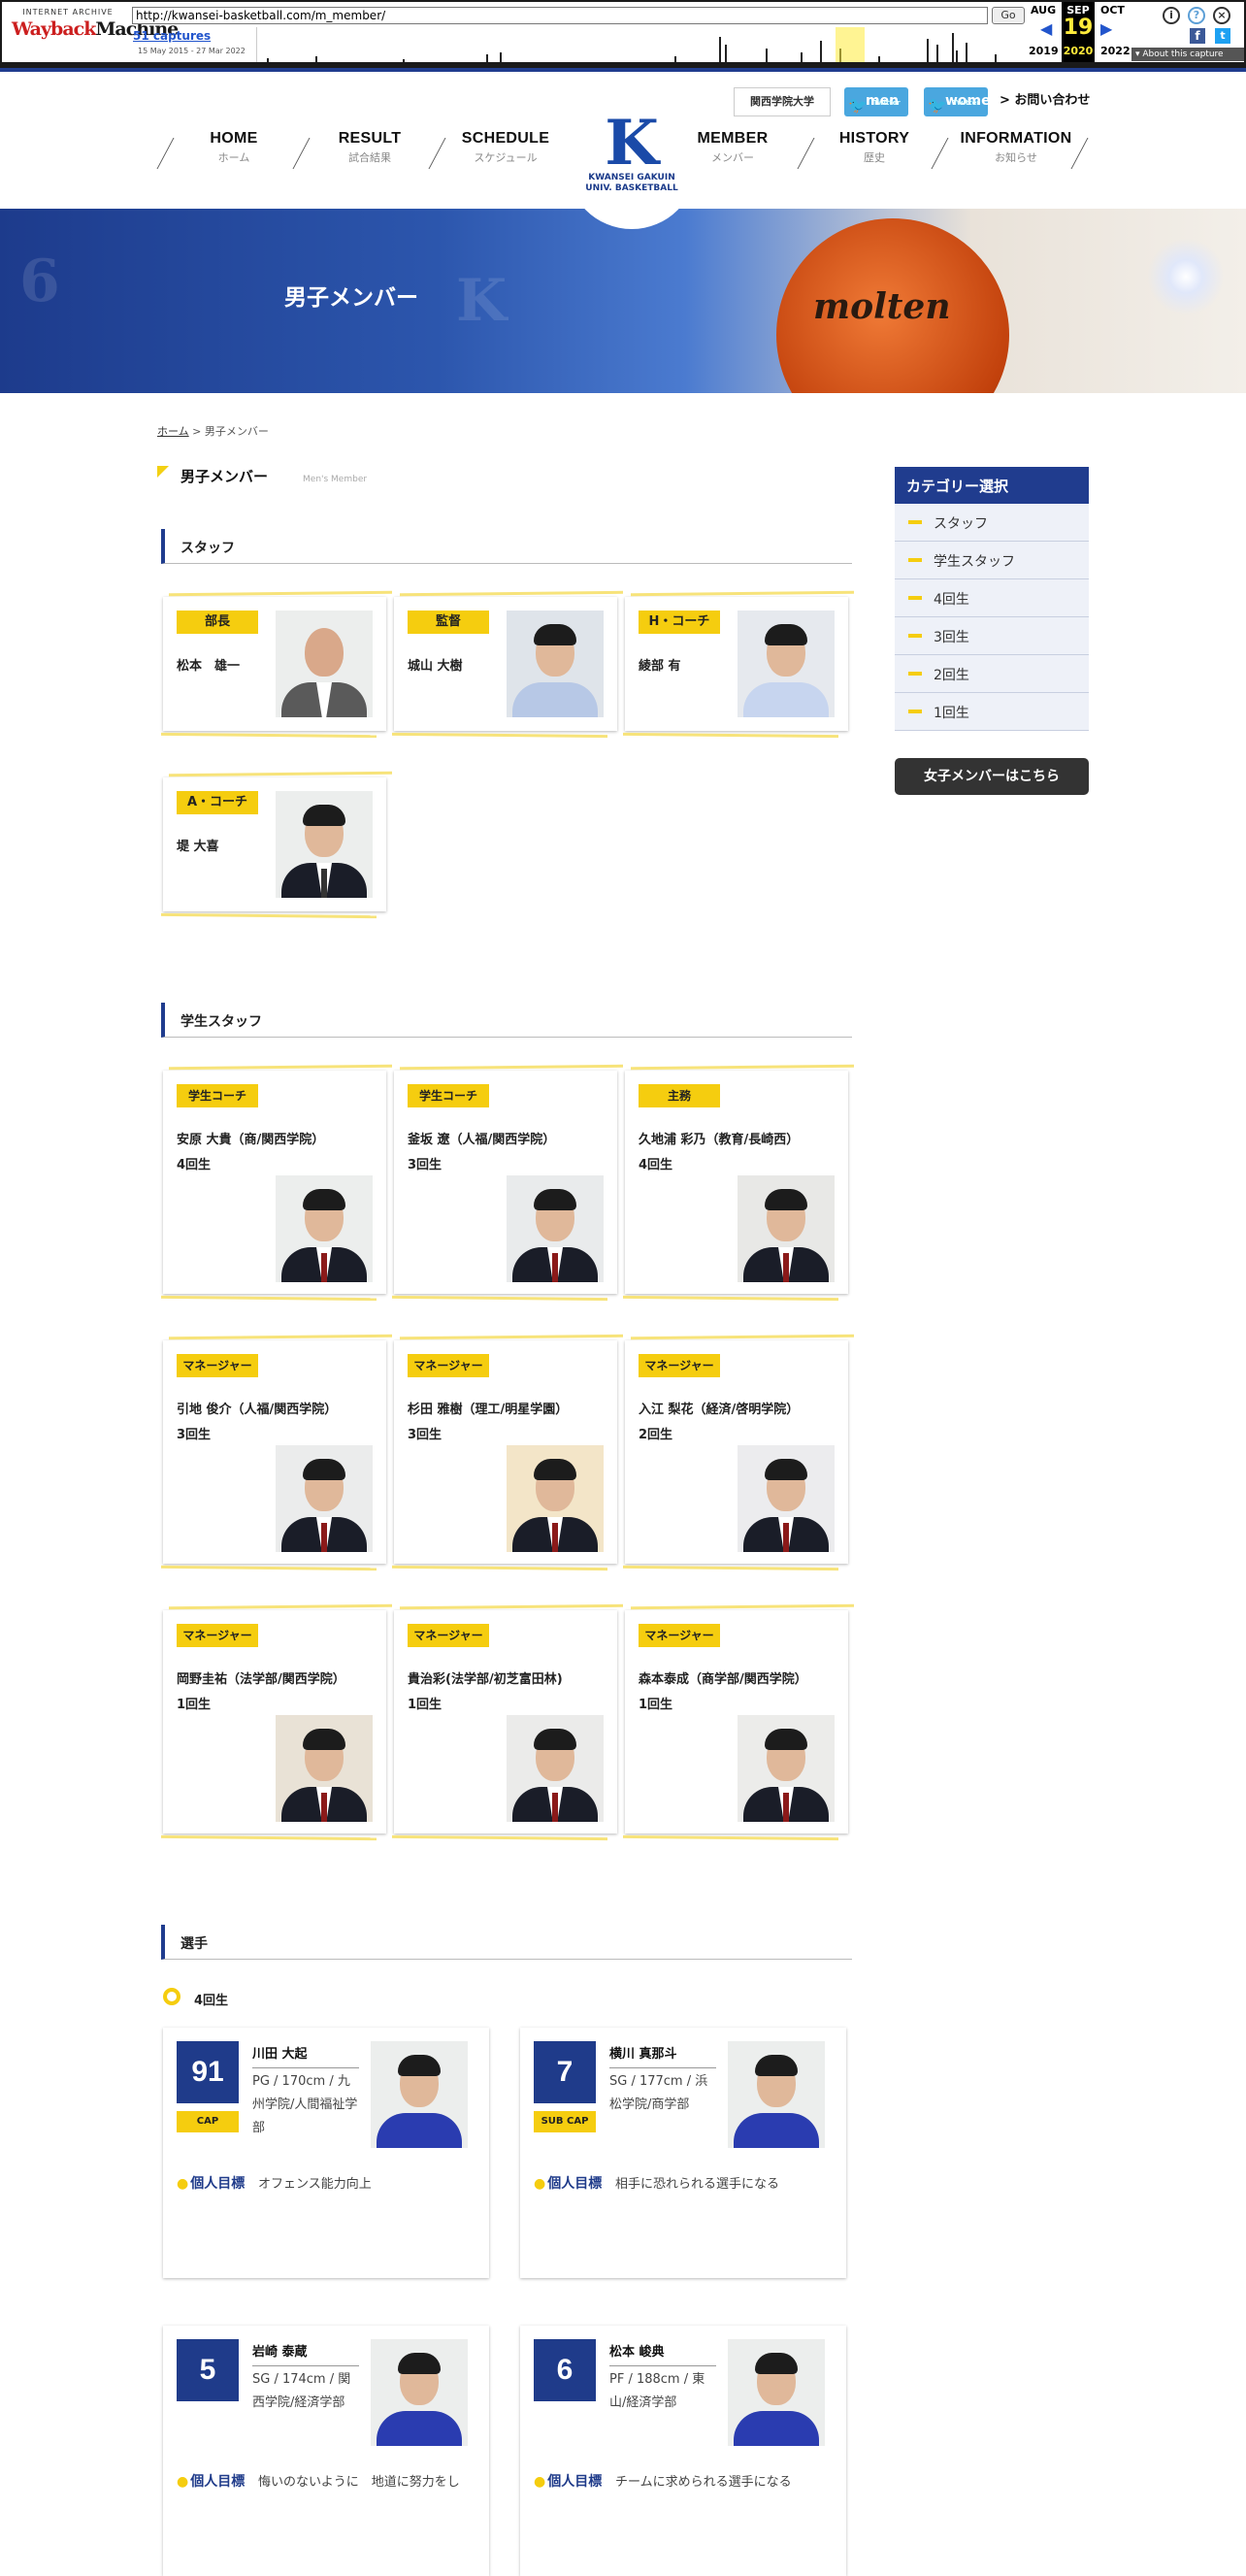  Describe the element at coordinates (258, 1410) in the screenshot. I see `student-staff-name: 引地 俊介（人福/関西学院）` at that location.